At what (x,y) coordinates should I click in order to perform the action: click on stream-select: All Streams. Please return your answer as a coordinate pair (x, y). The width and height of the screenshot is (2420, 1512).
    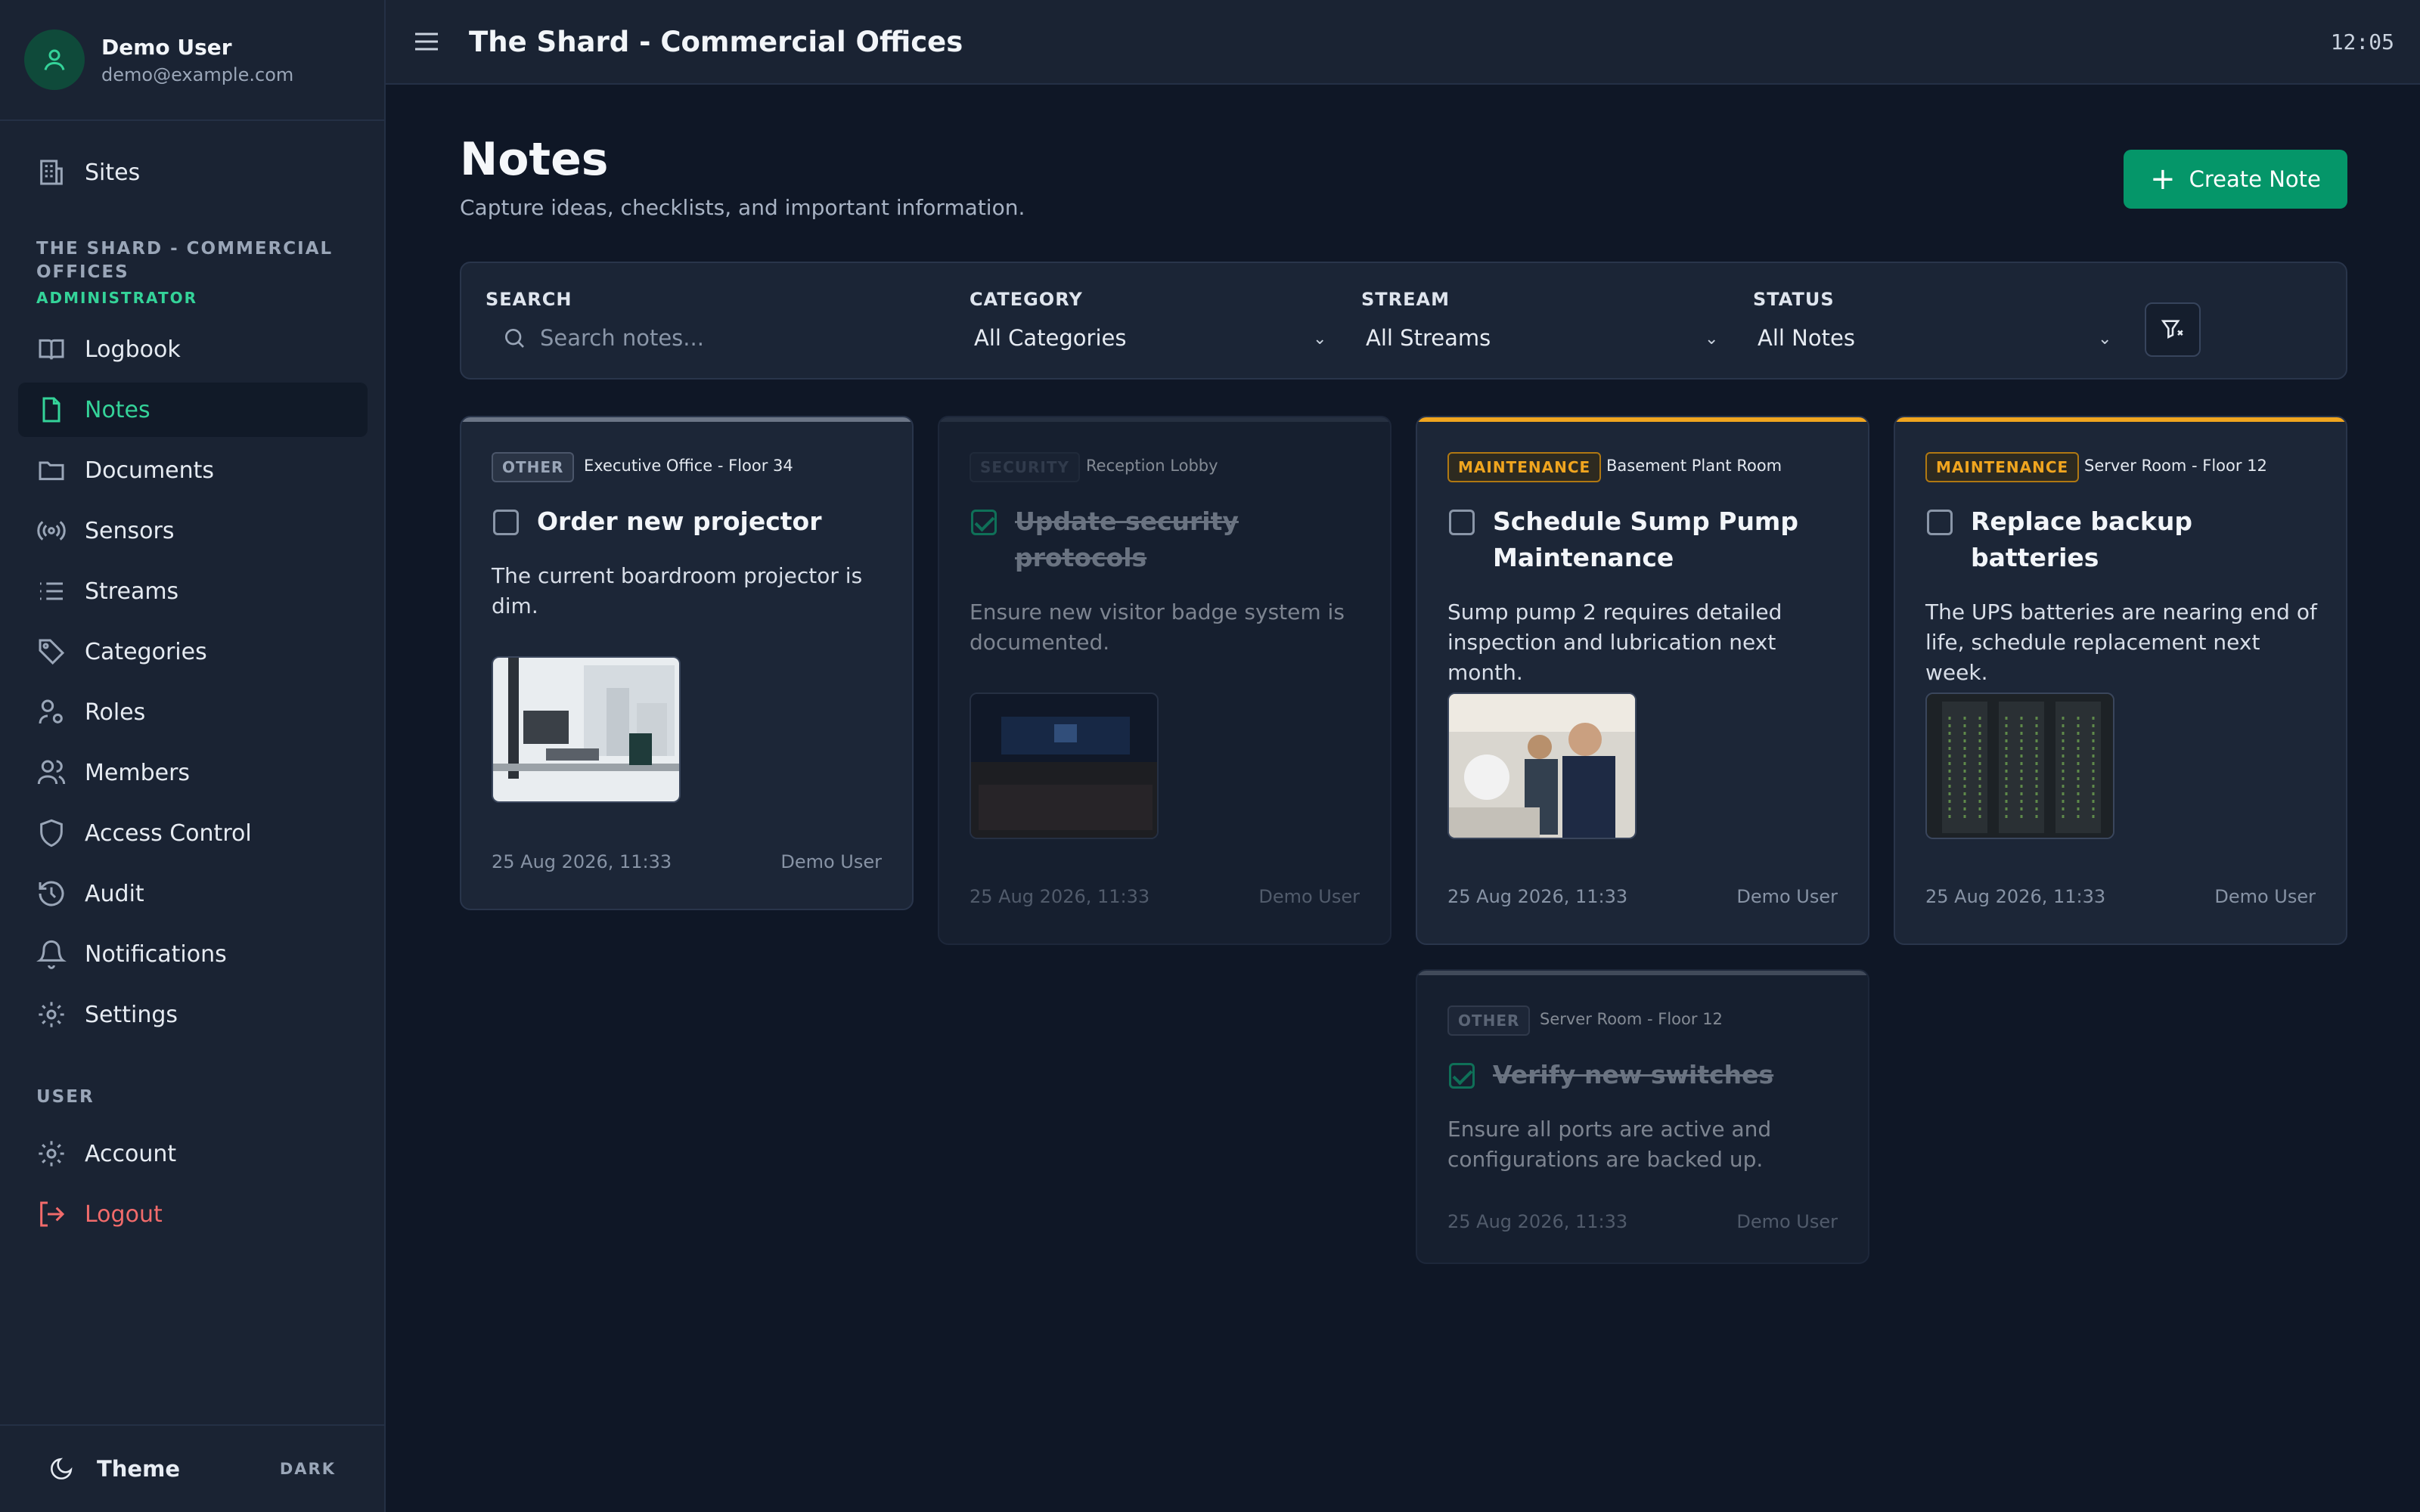
    Looking at the image, I should click on (1428, 338).